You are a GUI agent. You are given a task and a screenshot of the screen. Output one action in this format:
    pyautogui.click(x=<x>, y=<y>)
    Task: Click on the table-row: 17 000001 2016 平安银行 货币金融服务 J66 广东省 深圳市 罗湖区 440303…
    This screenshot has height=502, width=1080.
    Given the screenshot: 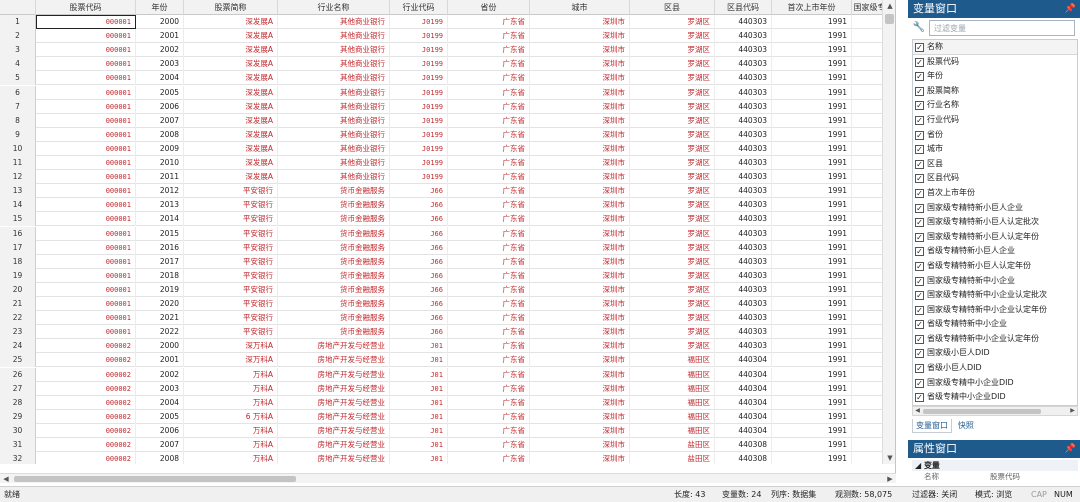 What is the action you would take?
    pyautogui.click(x=447, y=247)
    